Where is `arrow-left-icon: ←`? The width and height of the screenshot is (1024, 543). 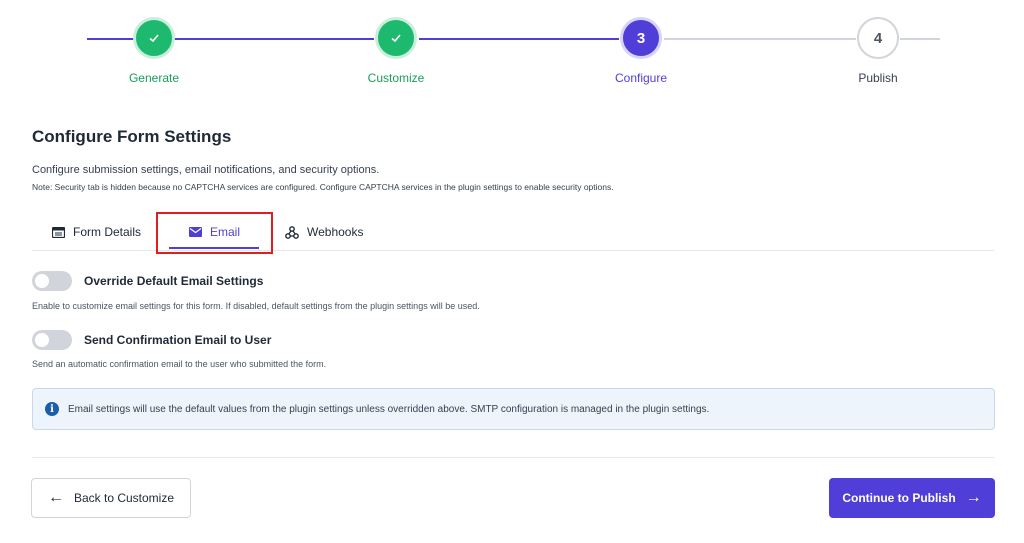 arrow-left-icon: ← is located at coordinates (55, 497).